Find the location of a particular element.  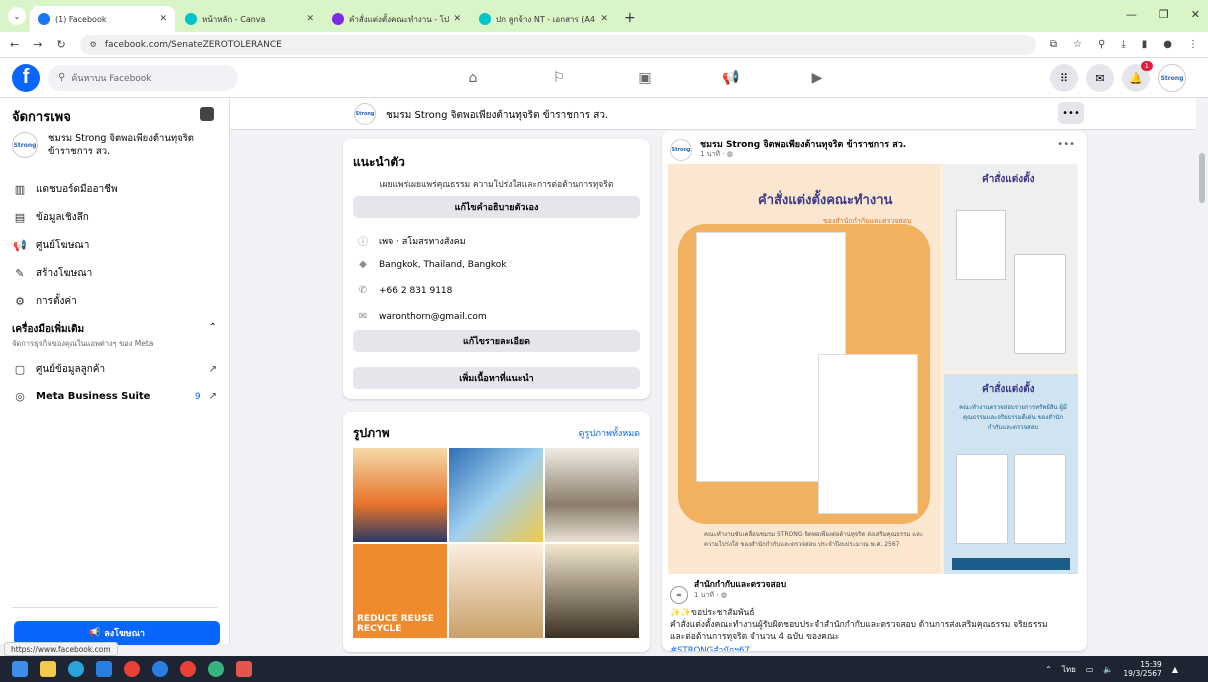

browser-tab-canva: หน้าหลัก - Canva ✕ is located at coordinates (249, 19).